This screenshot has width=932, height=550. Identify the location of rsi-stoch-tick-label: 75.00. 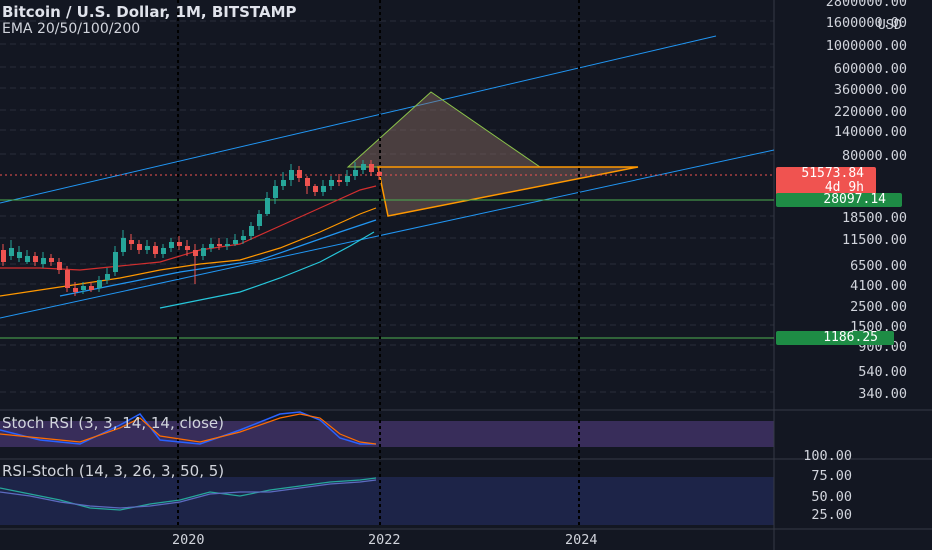
(831, 476).